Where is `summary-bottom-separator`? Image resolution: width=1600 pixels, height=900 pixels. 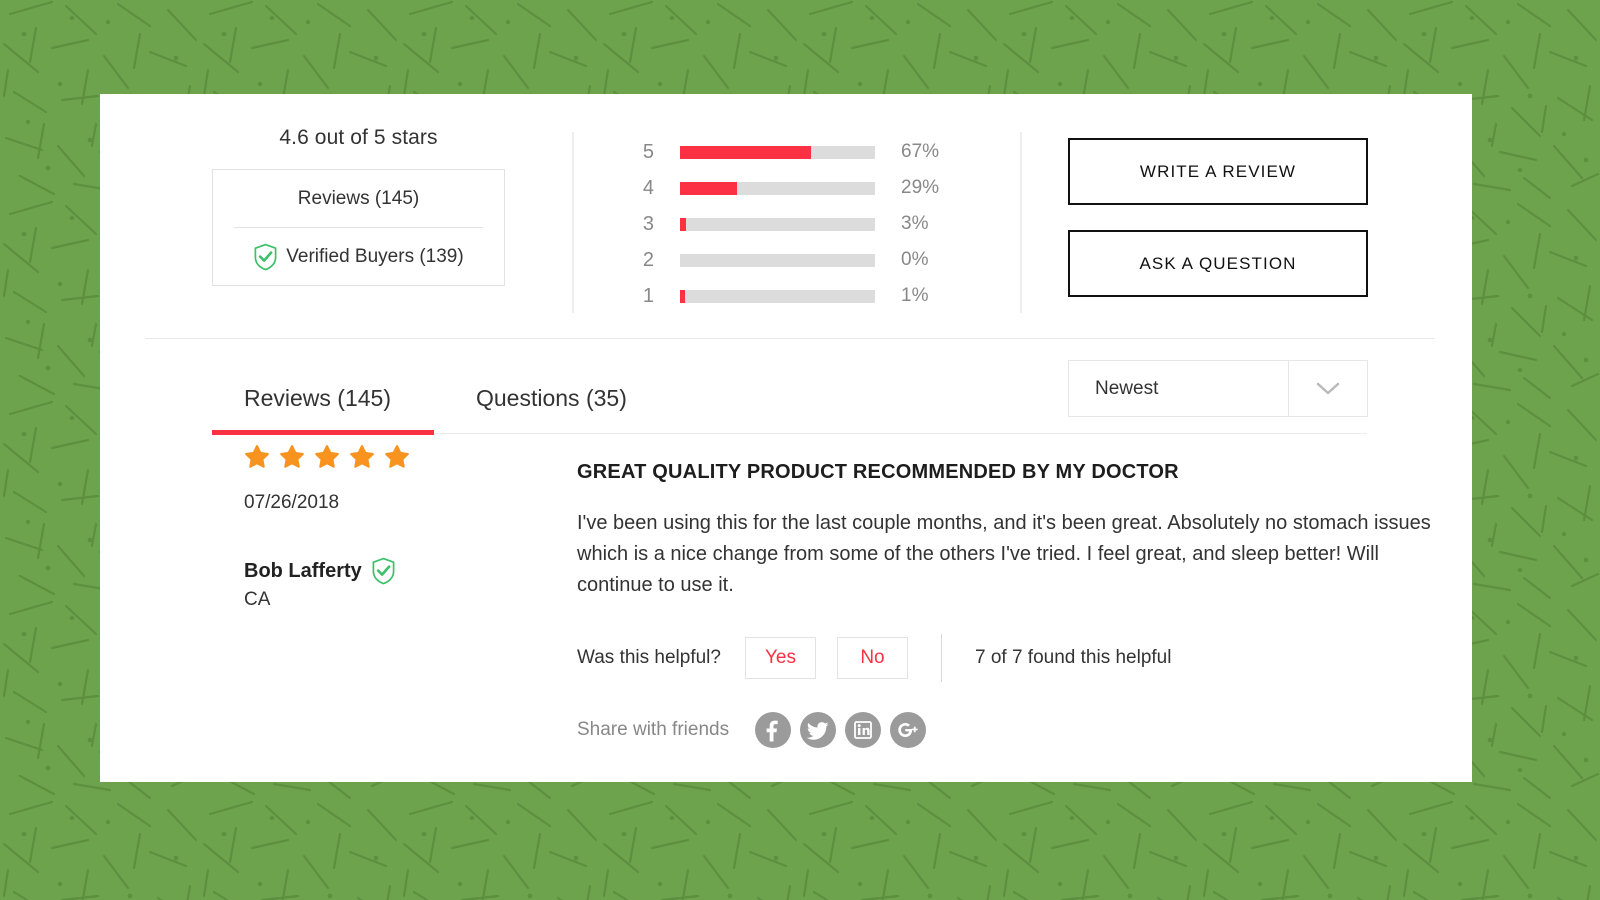
summary-bottom-separator is located at coordinates (790, 338).